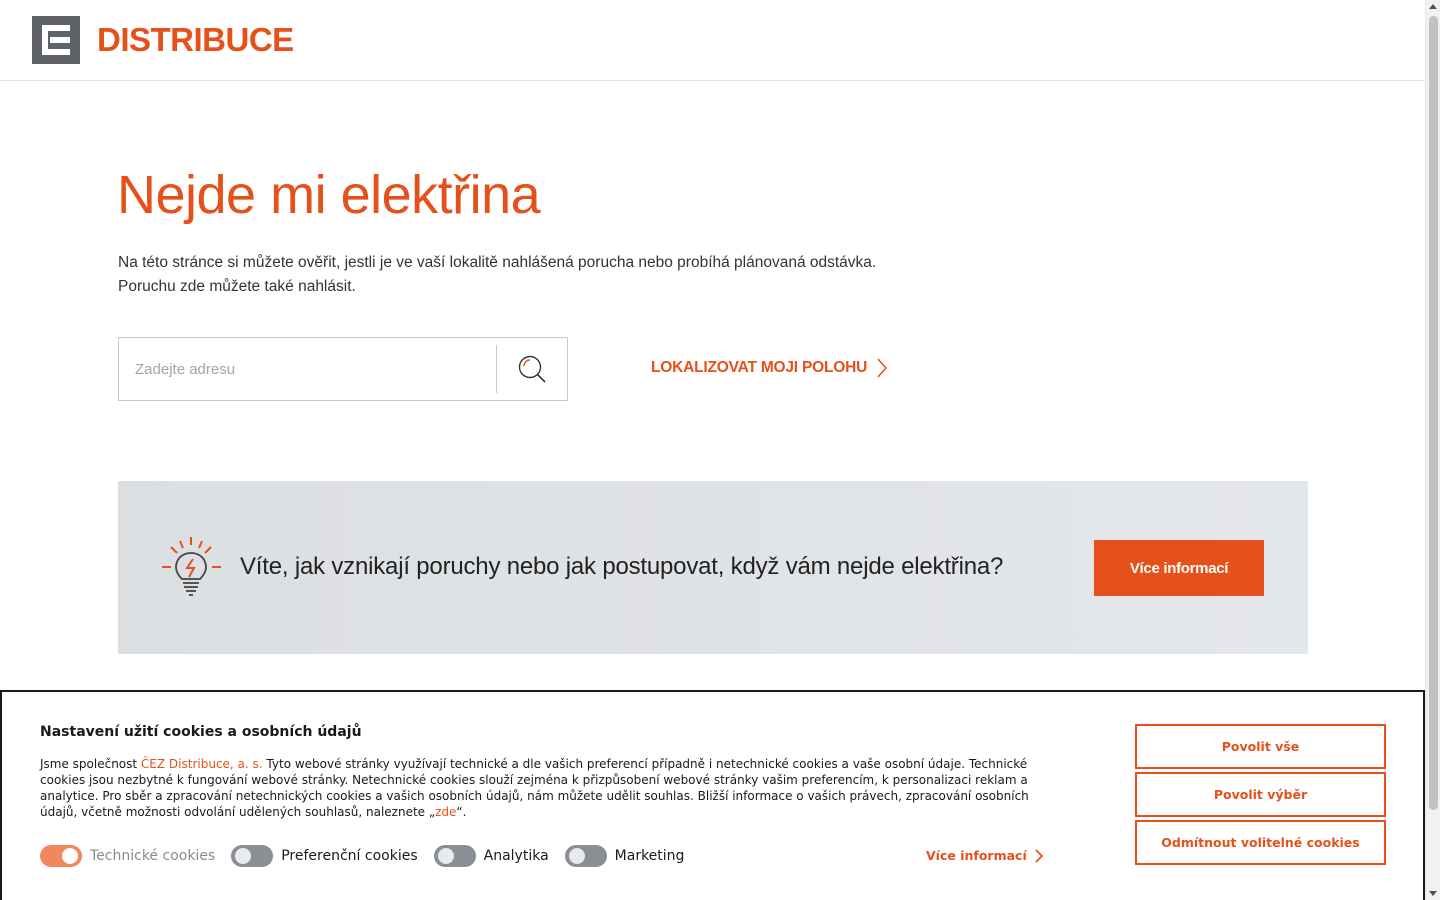 The image size is (1440, 900). Describe the element at coordinates (349, 856) in the screenshot. I see `toggle-label: Preferenční cookies` at that location.